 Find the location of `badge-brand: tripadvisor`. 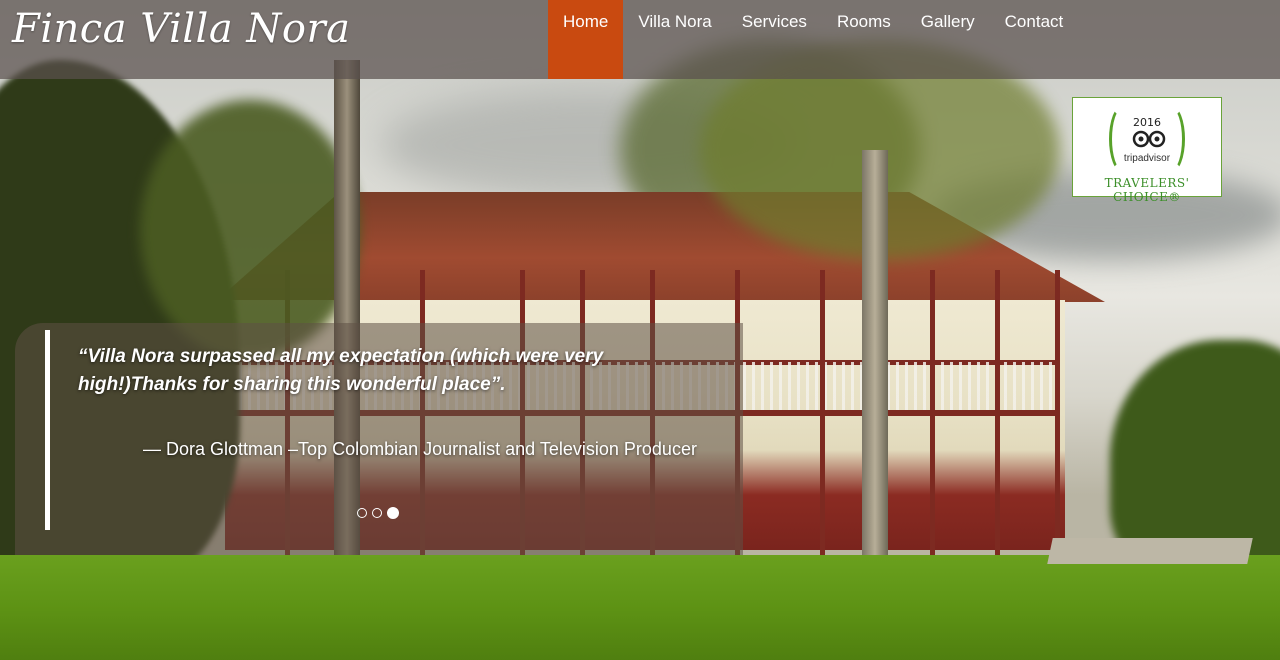

badge-brand: tripadvisor is located at coordinates (1147, 158).